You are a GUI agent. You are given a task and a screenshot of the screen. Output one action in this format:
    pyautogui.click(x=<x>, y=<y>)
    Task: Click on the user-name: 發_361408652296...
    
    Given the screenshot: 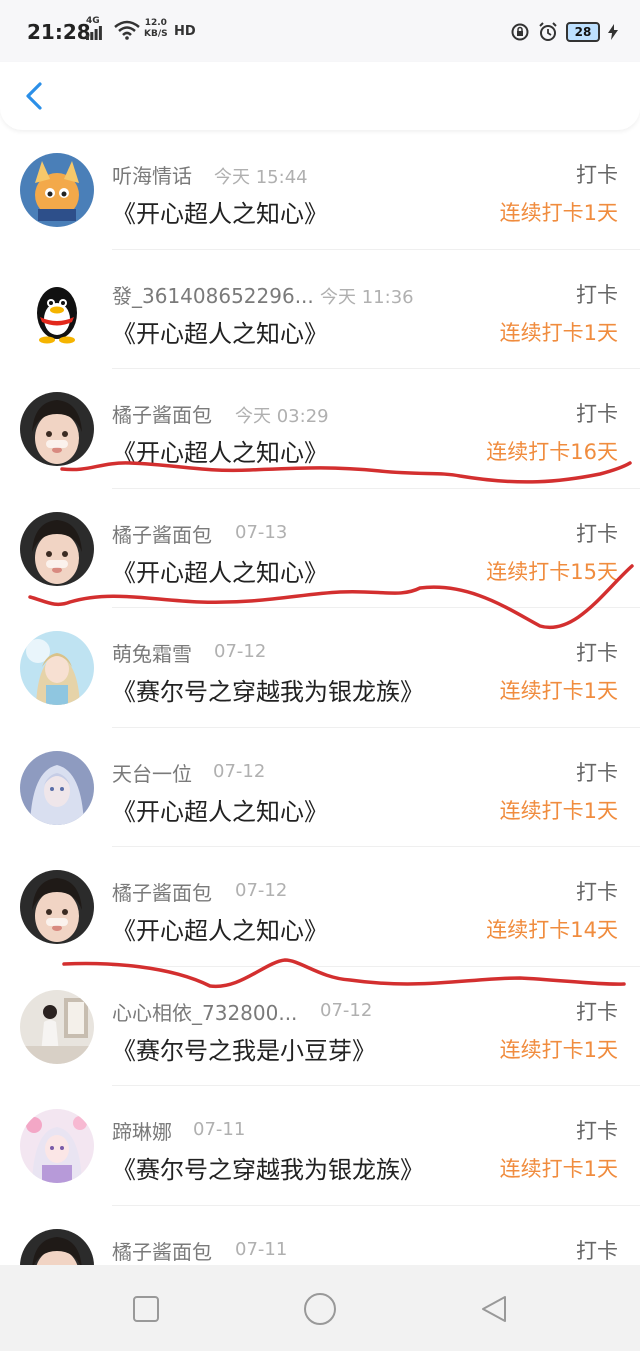 What is the action you would take?
    pyautogui.click(x=213, y=294)
    